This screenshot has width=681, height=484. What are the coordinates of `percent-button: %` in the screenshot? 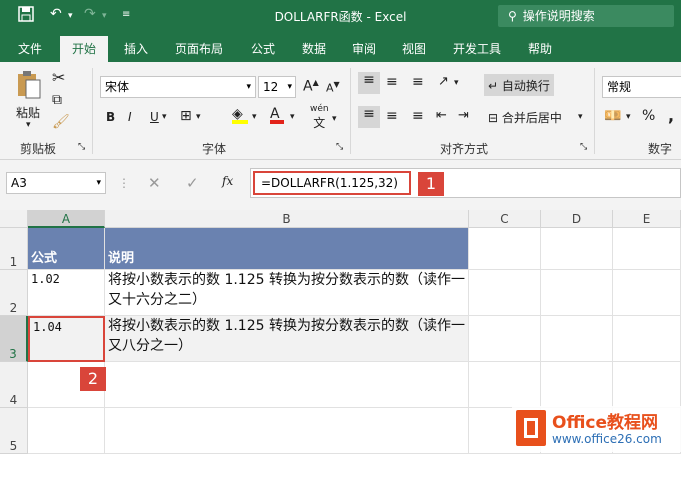 It's located at (648, 116).